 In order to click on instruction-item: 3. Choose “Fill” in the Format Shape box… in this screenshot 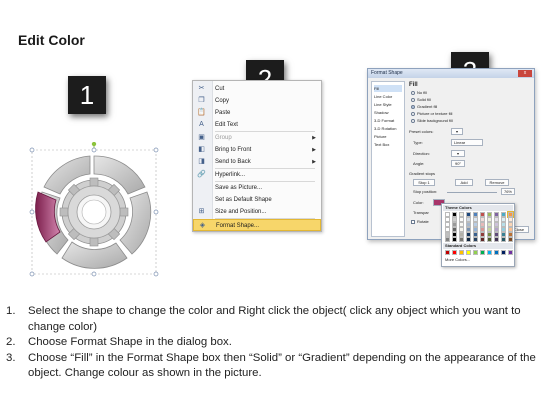, I will do `click(278, 366)`.